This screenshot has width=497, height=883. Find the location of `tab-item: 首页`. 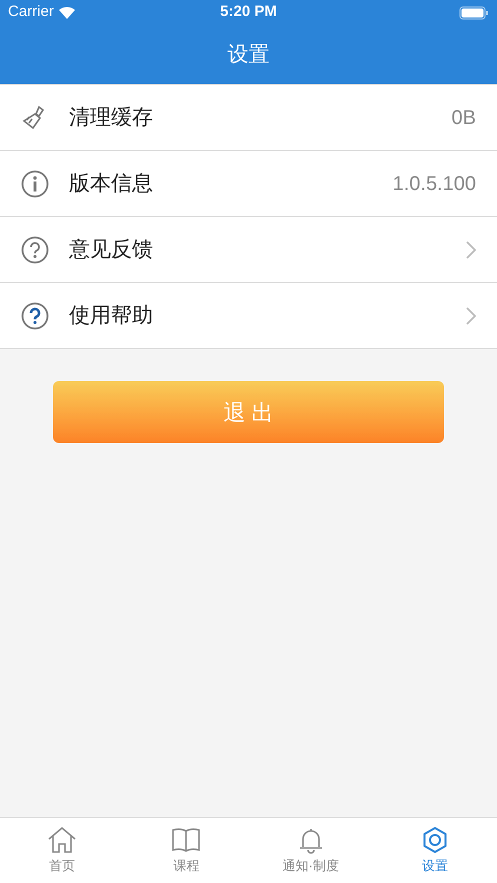

tab-item: 首页 is located at coordinates (62, 850).